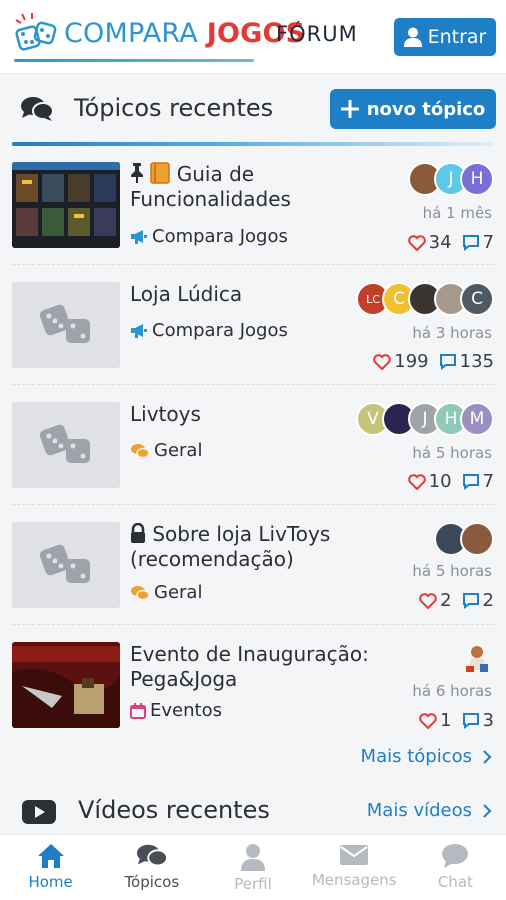 This screenshot has height=900, width=506. I want to click on more-topics-link: Mais tópicos, so click(426, 756).